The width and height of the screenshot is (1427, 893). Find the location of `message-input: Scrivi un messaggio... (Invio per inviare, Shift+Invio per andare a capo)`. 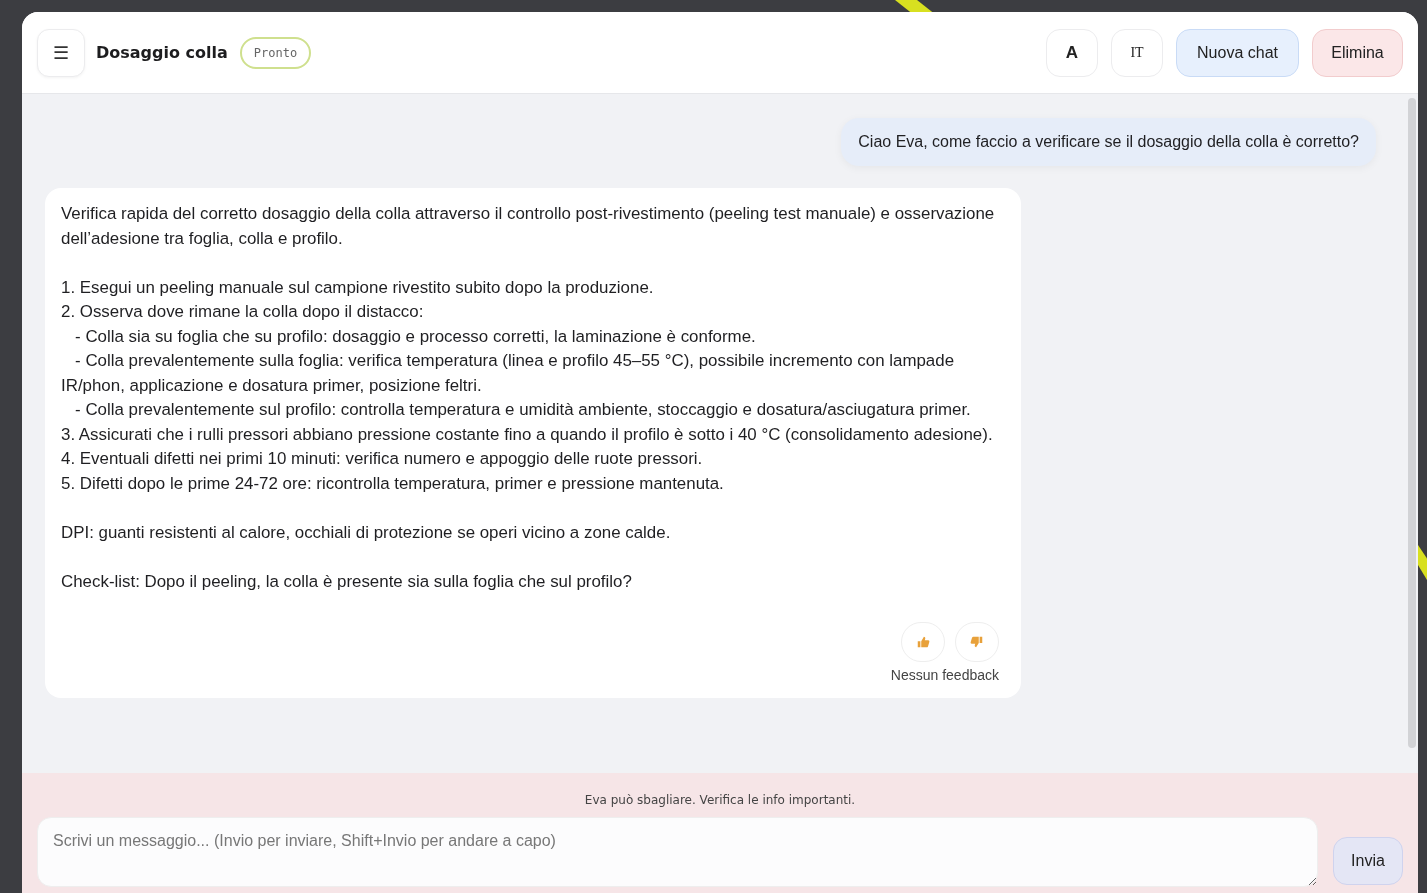

message-input: Scrivi un messaggio... (Invio per inviare, Shift+Invio per andare a capo) is located at coordinates (677, 852).